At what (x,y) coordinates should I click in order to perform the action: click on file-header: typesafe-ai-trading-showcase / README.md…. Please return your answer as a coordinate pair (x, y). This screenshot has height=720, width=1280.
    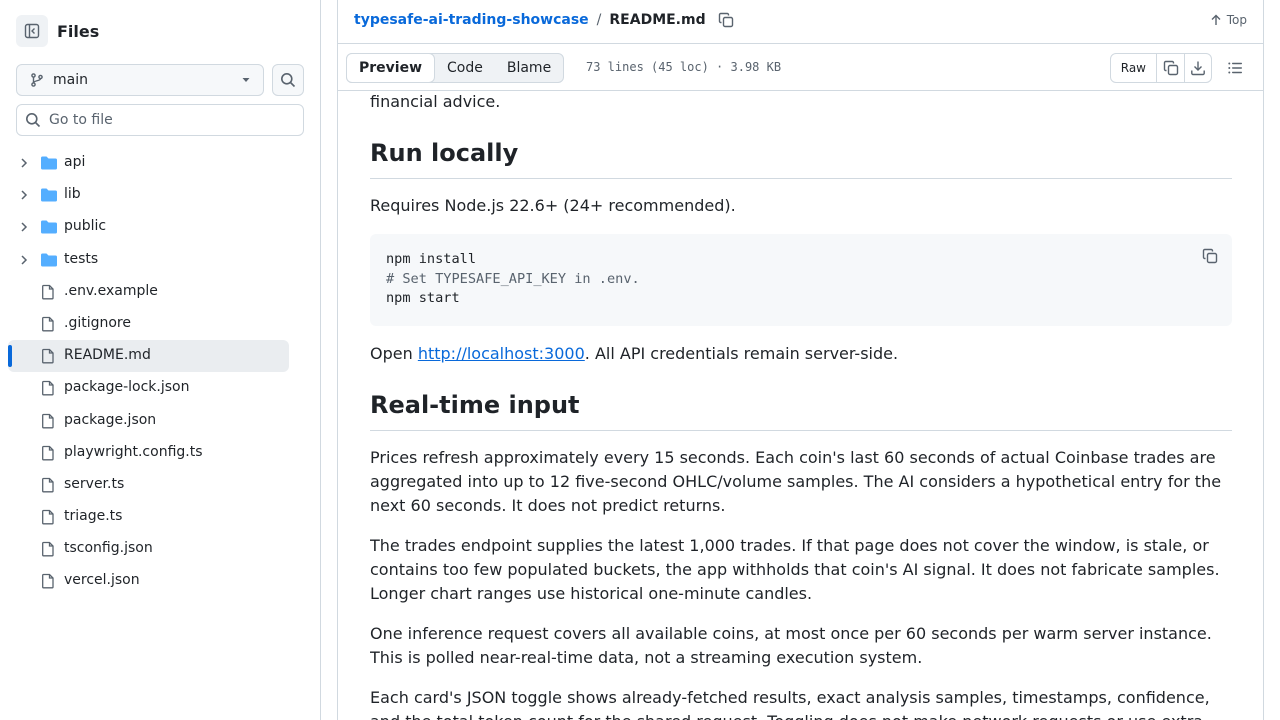
    Looking at the image, I should click on (800, 22).